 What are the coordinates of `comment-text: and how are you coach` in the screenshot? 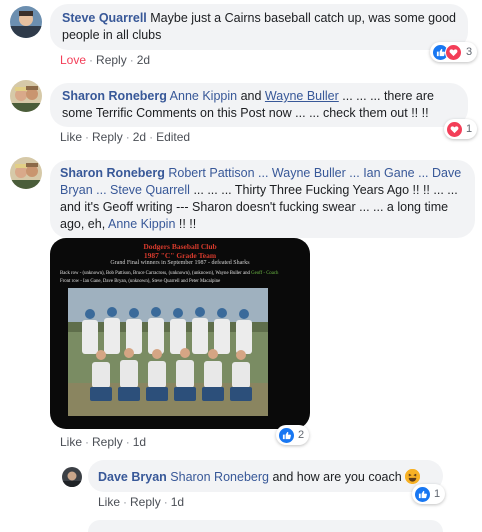 It's located at (337, 477).